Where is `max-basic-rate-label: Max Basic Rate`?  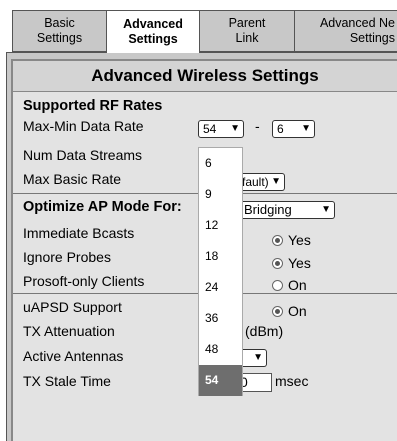 max-basic-rate-label: Max Basic Rate is located at coordinates (72, 179).